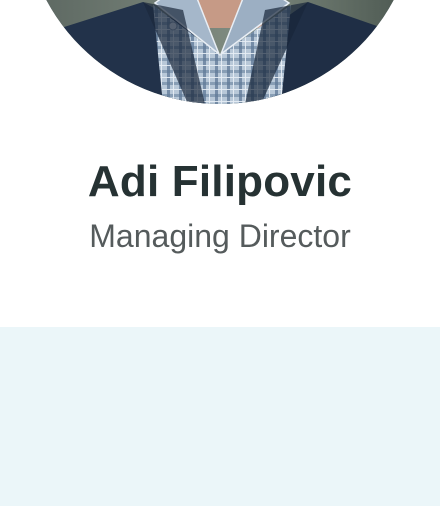 Image resolution: width=440 pixels, height=506 pixels. What do you see at coordinates (220, 236) in the screenshot?
I see `member-title: Managing Director` at bounding box center [220, 236].